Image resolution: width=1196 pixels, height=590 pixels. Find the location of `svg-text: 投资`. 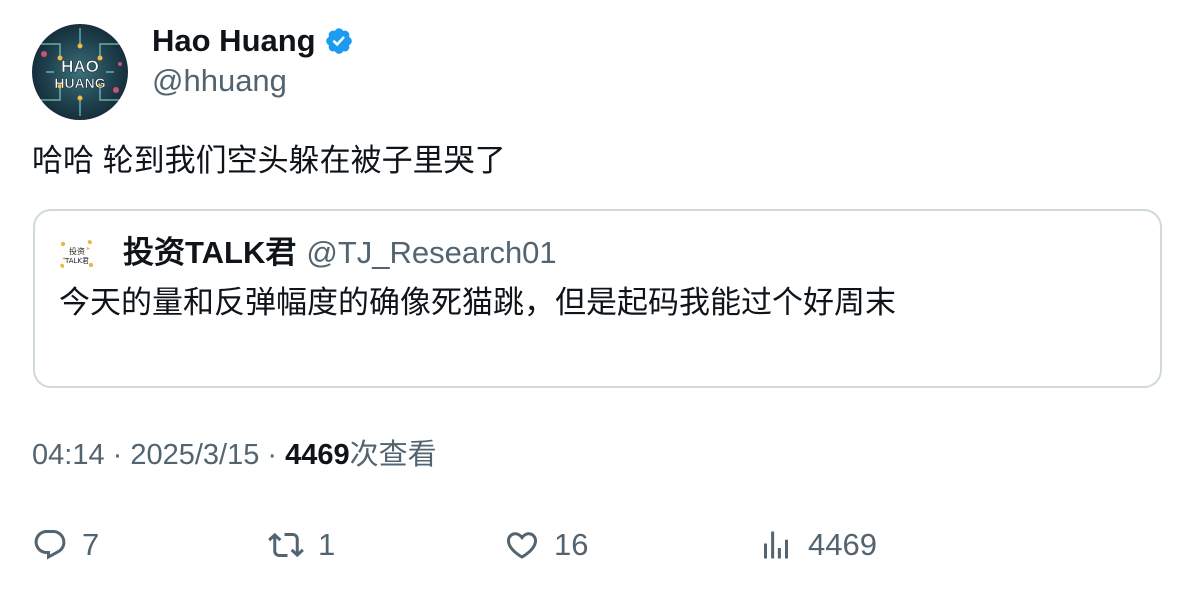

svg-text: 投资 is located at coordinates (77, 251).